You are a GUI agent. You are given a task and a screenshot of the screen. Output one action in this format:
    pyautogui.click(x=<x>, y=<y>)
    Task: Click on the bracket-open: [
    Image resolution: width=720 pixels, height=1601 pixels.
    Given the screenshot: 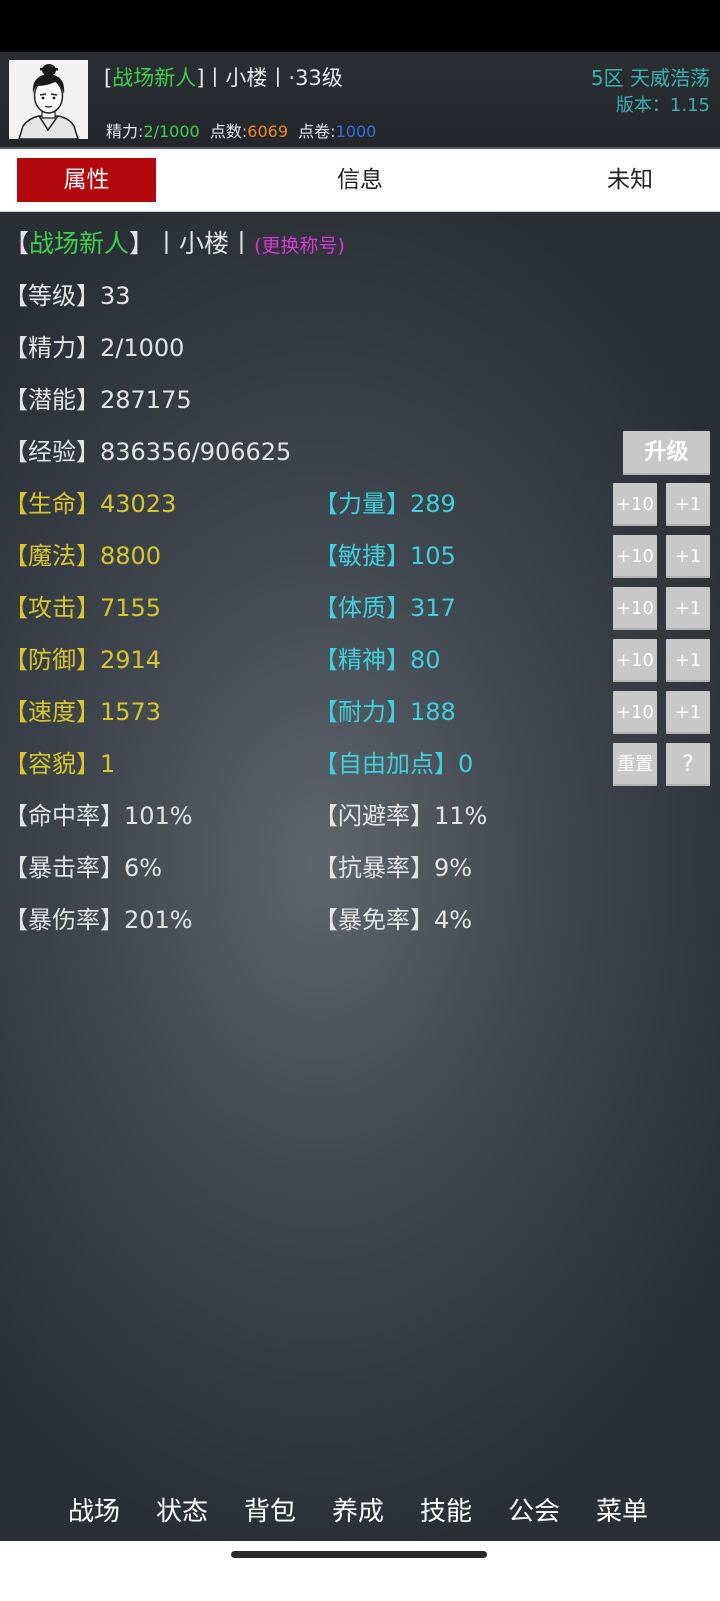 What is the action you would take?
    pyautogui.click(x=108, y=78)
    